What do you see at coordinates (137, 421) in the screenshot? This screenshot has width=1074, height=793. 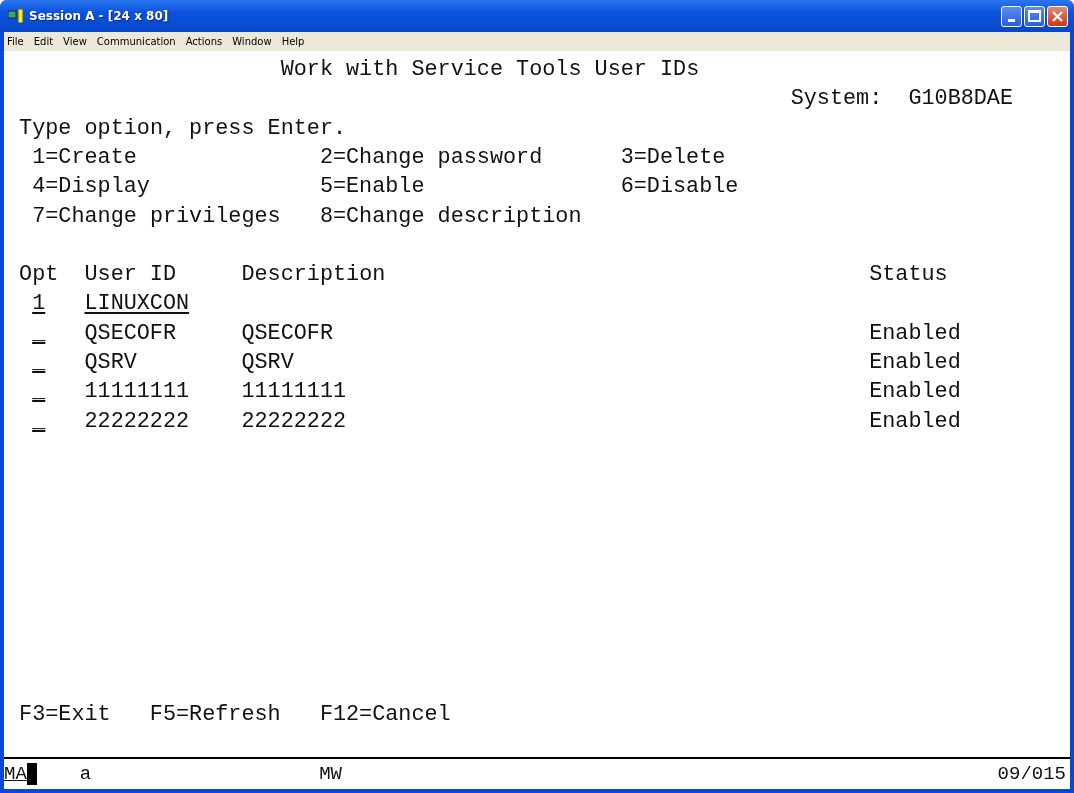 I see `user-id-cell: 22222222` at bounding box center [137, 421].